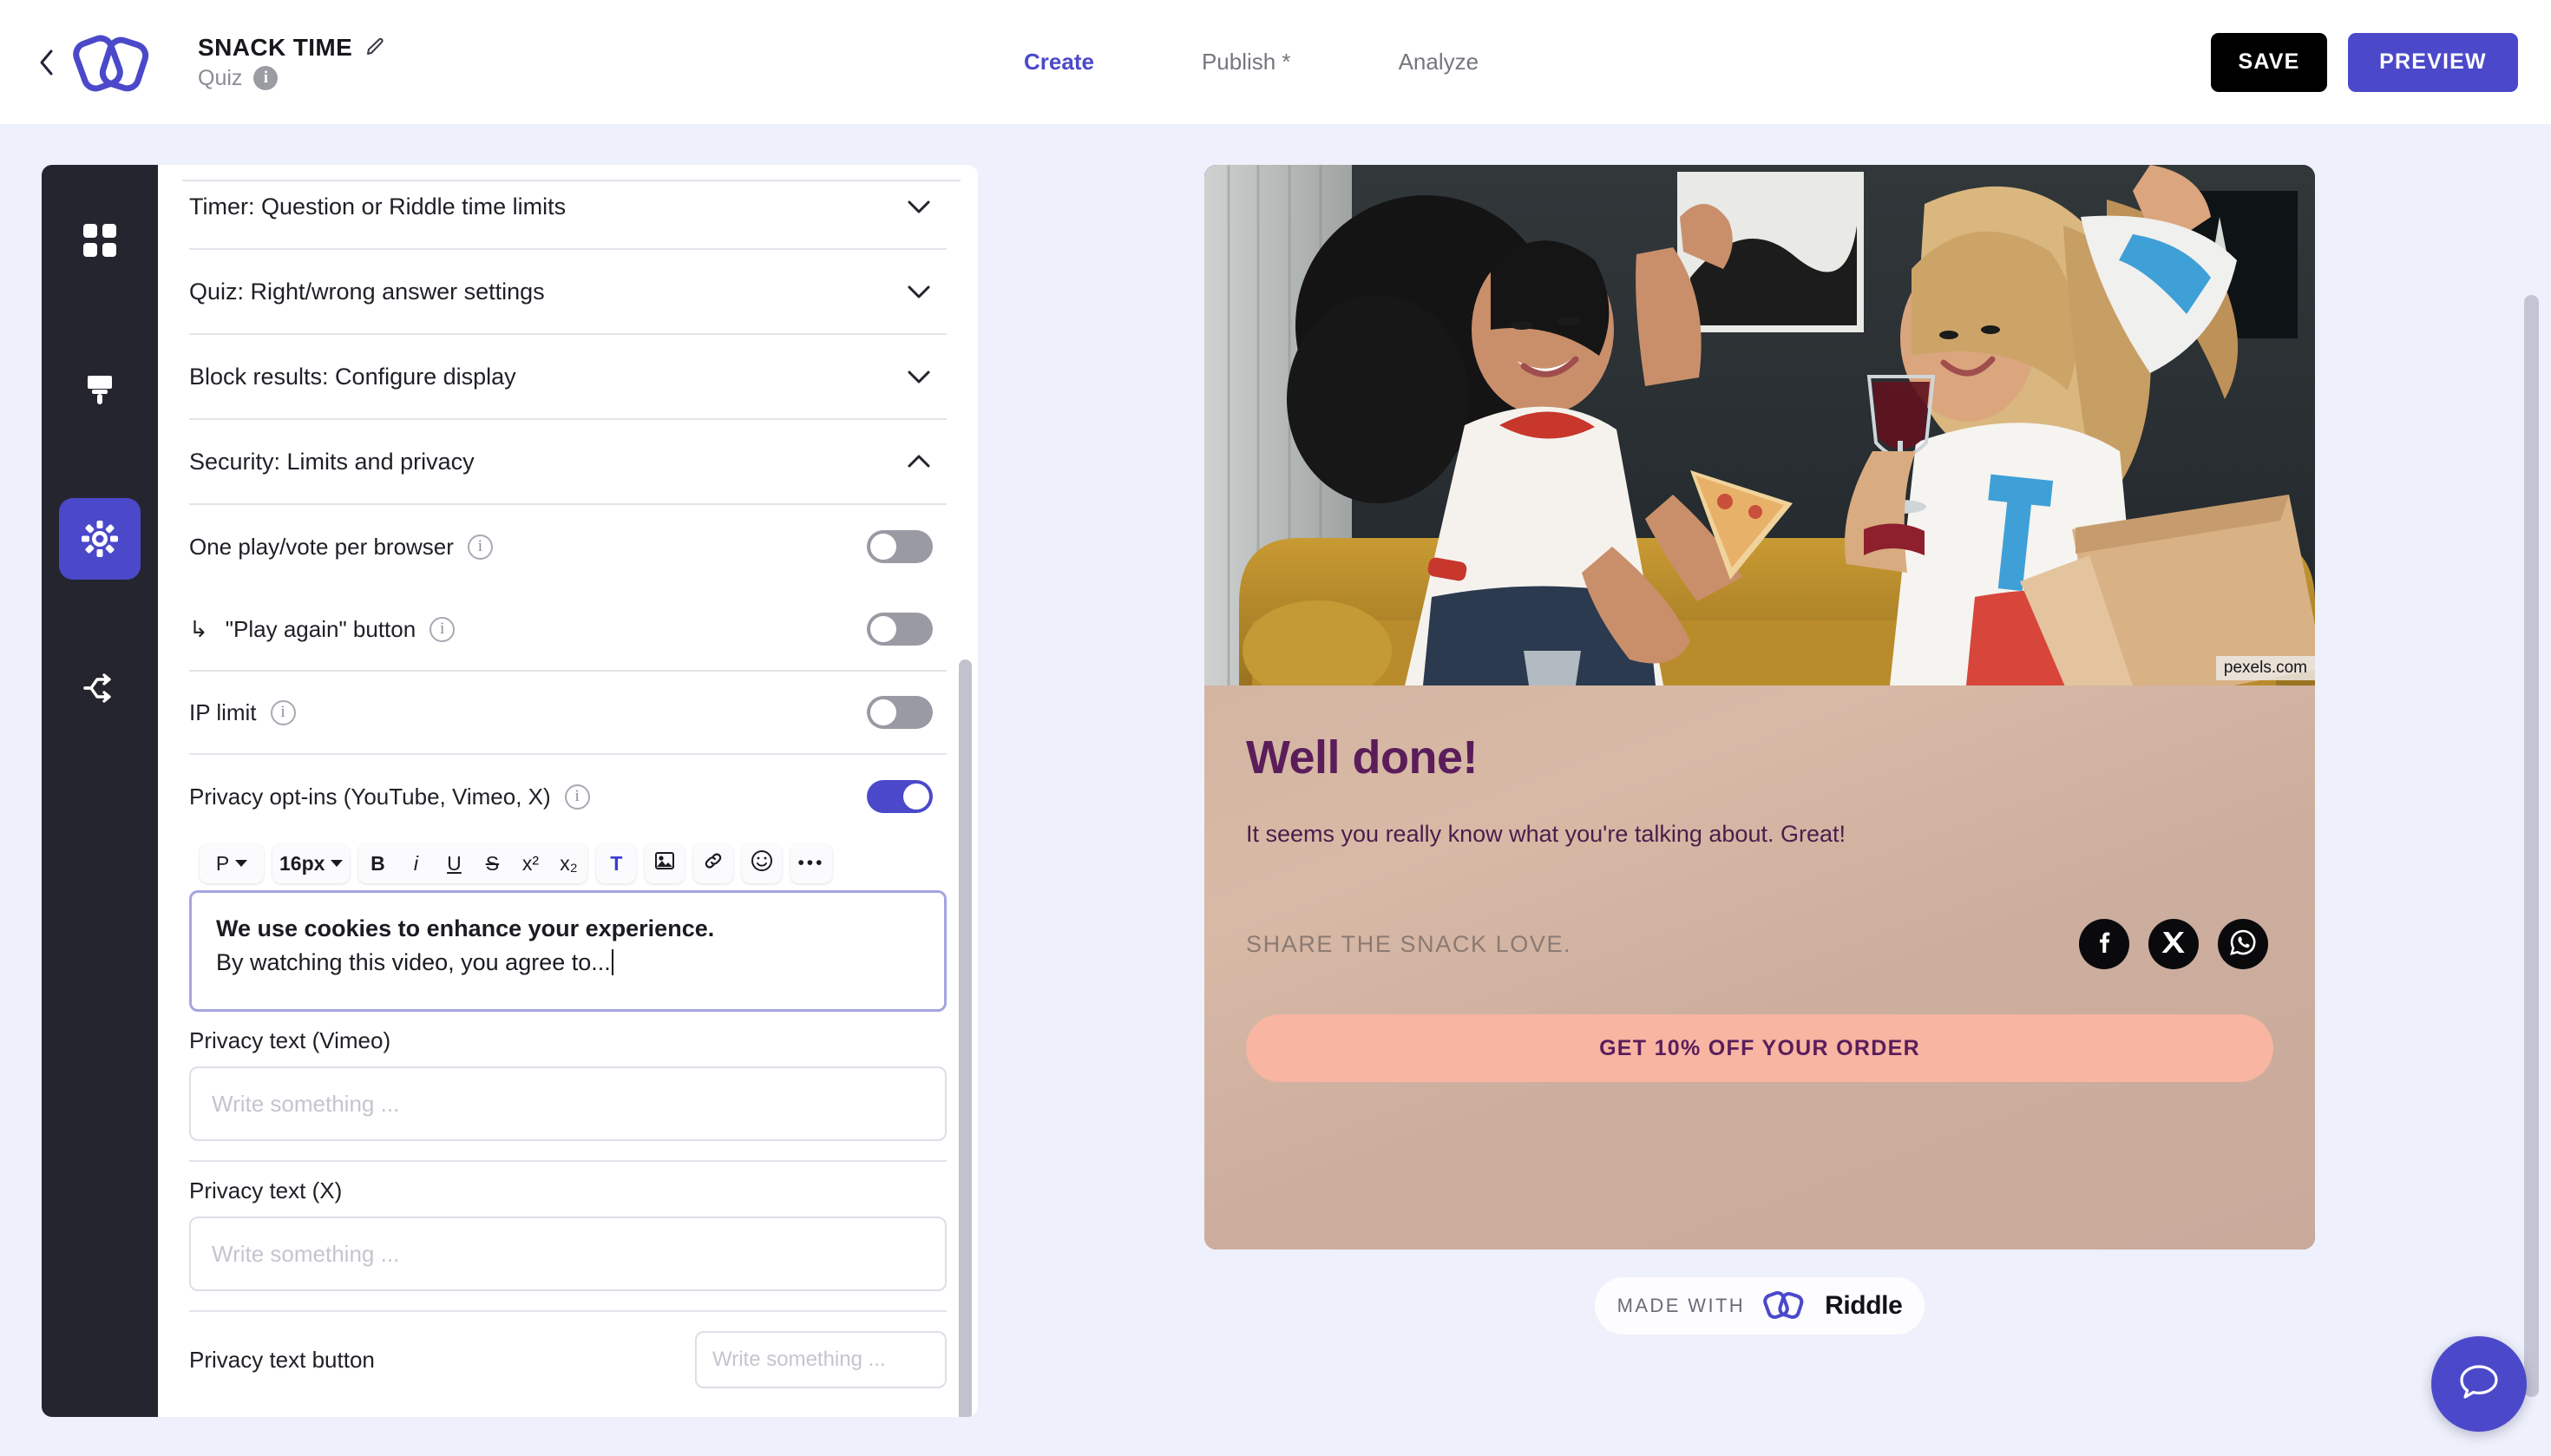 The image size is (2551, 1456). I want to click on subscript-button: x₂, so click(568, 863).